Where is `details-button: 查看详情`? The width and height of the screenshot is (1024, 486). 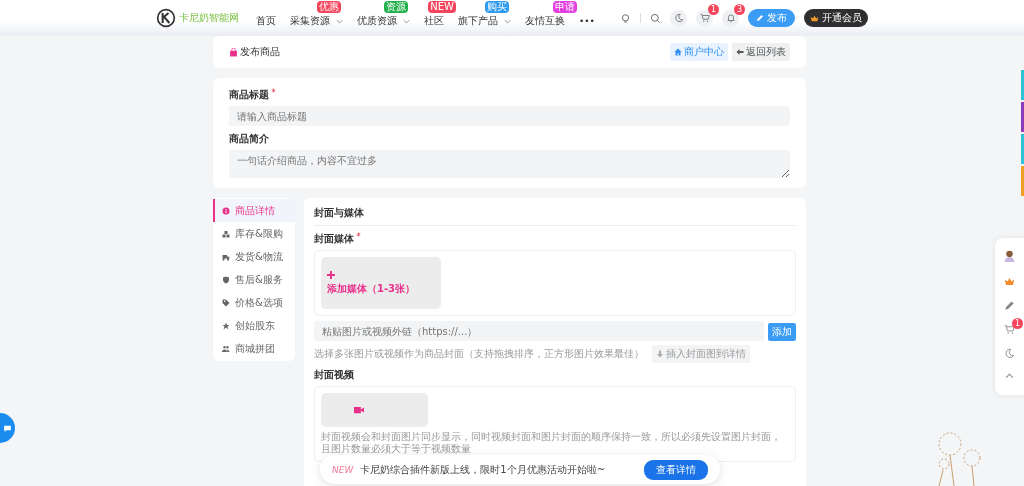 details-button: 查看详情 is located at coordinates (676, 469).